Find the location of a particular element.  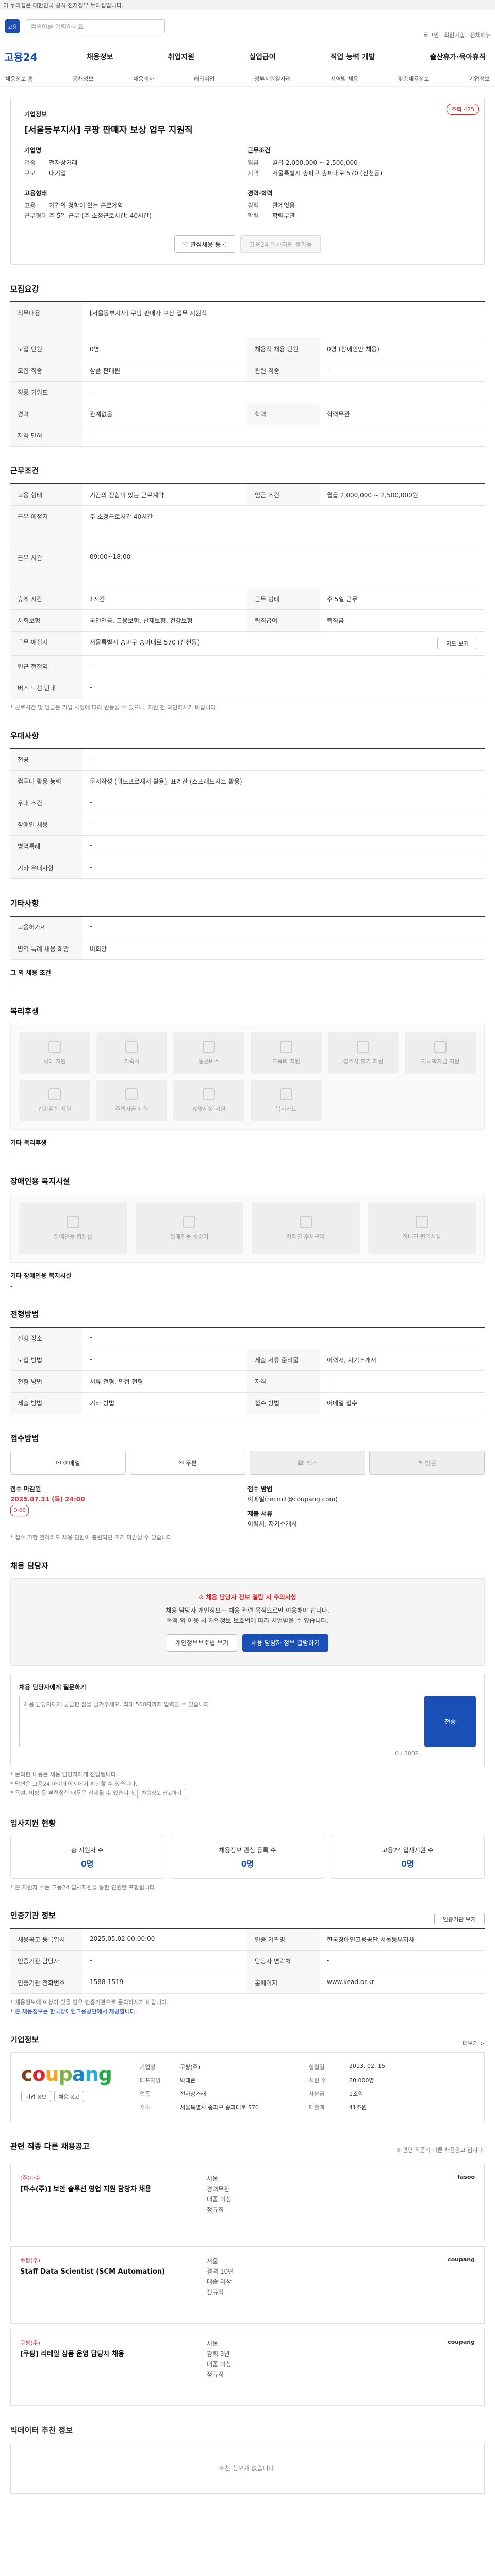

company-more-link: 더보기 > is located at coordinates (474, 2043).